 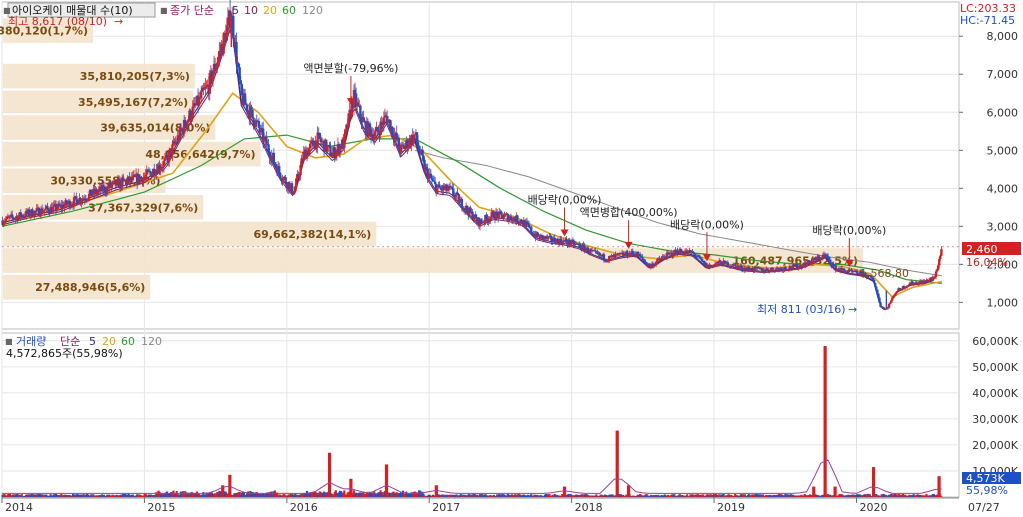 I want to click on current-price: 2,460, so click(x=982, y=249).